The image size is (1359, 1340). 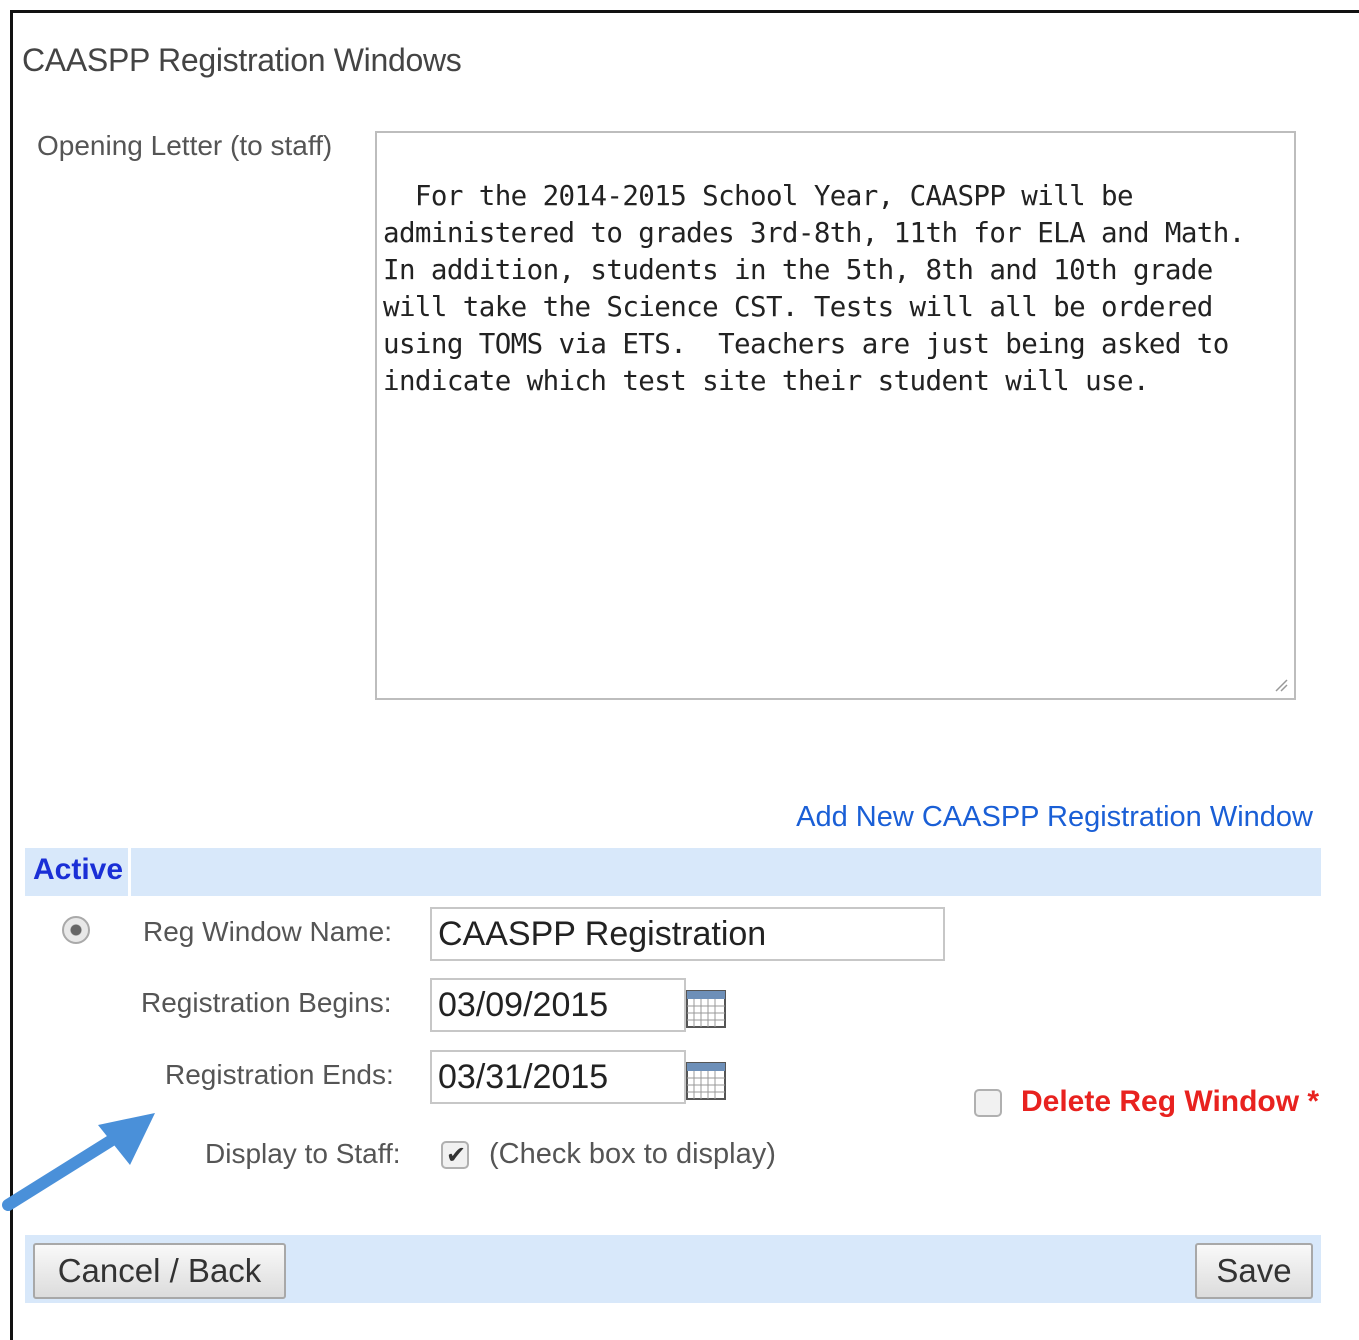 What do you see at coordinates (279, 1074) in the screenshot?
I see `registration-ends-label: Registration Ends:` at bounding box center [279, 1074].